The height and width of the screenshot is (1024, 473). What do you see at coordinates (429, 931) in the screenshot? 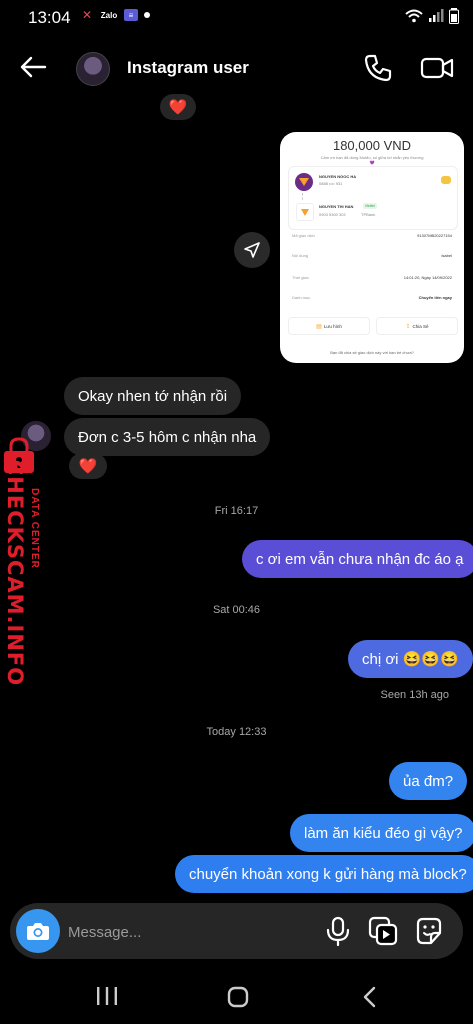
I see `sticker-icon` at bounding box center [429, 931].